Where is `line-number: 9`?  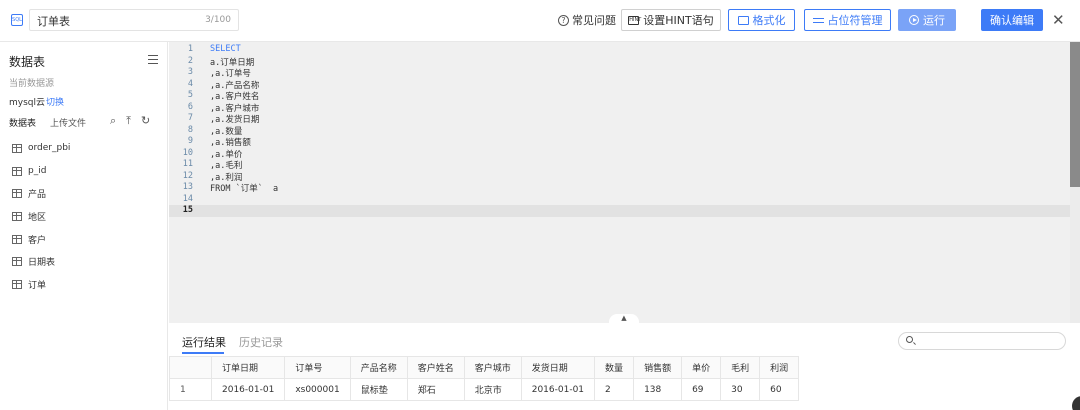
line-number: 9 is located at coordinates (190, 141).